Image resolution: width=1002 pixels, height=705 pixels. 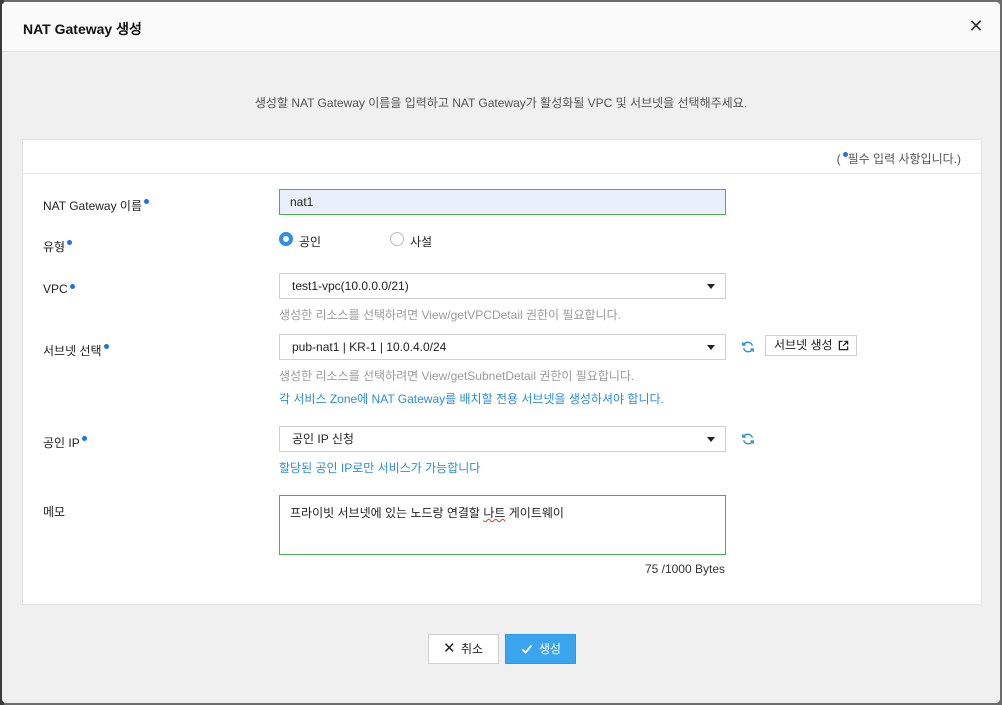 What do you see at coordinates (323, 439) in the screenshot?
I see `public-ip-select-value: 공인 IP 신청` at bounding box center [323, 439].